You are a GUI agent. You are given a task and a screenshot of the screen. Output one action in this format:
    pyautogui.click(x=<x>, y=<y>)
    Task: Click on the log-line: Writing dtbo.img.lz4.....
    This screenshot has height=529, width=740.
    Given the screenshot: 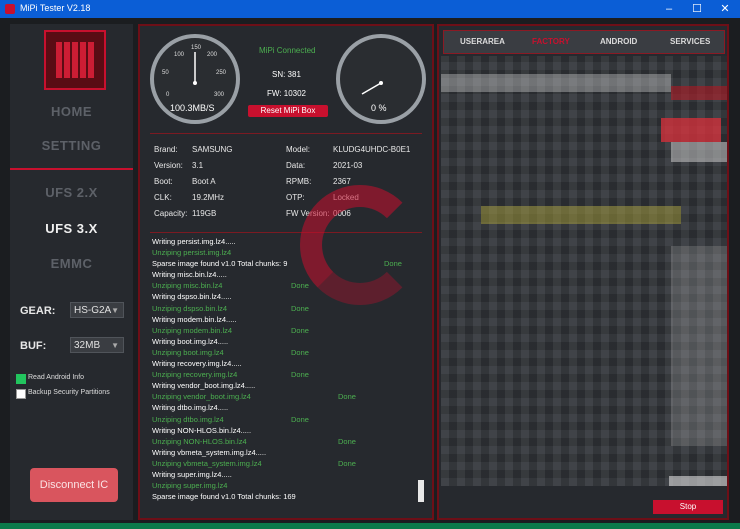 What is the action you would take?
    pyautogui.click(x=282, y=407)
    